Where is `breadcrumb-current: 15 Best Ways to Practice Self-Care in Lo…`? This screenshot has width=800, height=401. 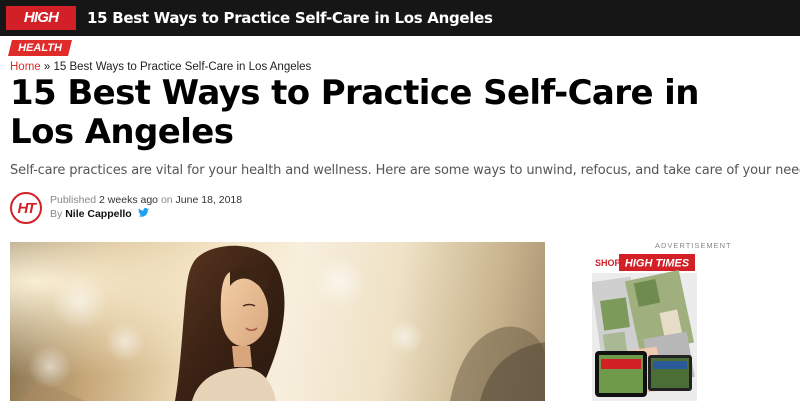
breadcrumb-current: 15 Best Ways to Practice Self-Care in Lo… is located at coordinates (182, 67).